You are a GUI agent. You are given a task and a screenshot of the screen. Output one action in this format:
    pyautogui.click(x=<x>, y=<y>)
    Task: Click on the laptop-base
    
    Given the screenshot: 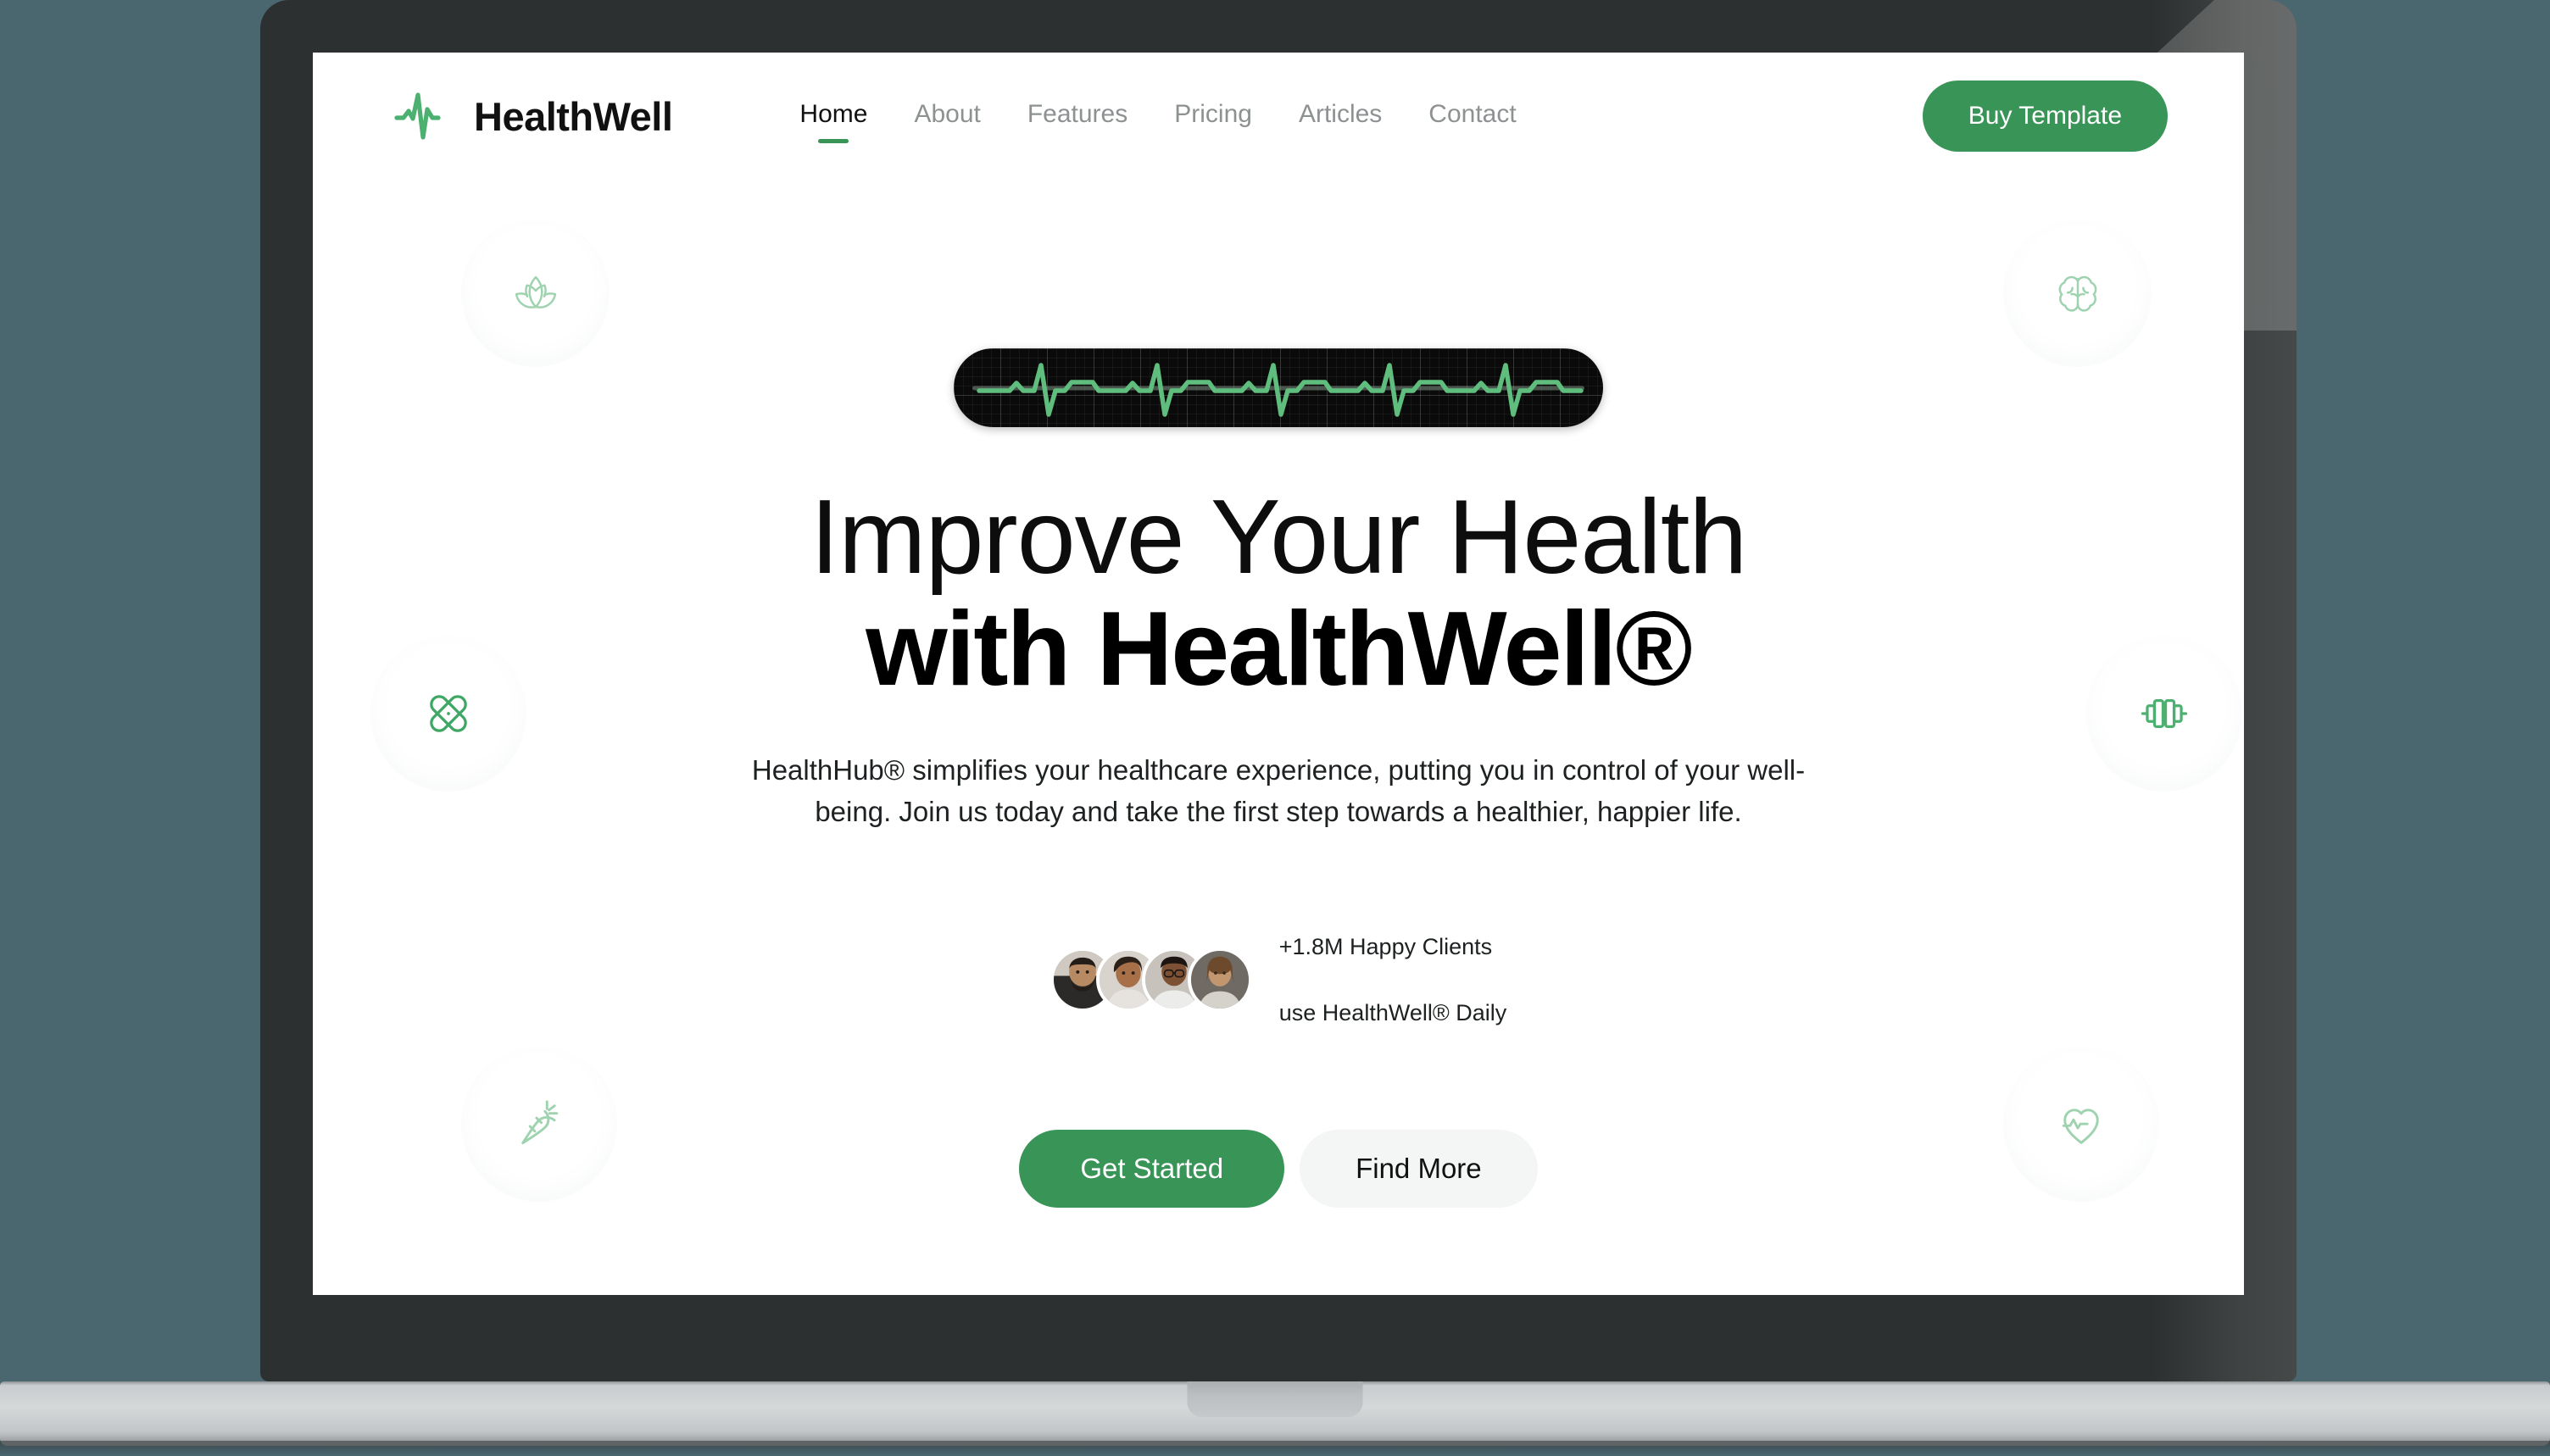 What is the action you would take?
    pyautogui.click(x=1275, y=1414)
    